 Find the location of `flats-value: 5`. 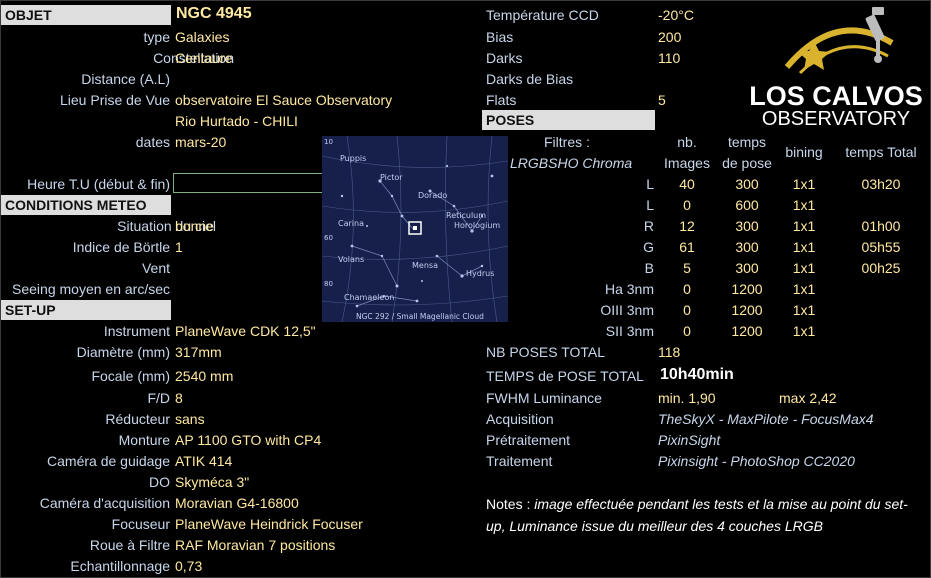

flats-value: 5 is located at coordinates (662, 100).